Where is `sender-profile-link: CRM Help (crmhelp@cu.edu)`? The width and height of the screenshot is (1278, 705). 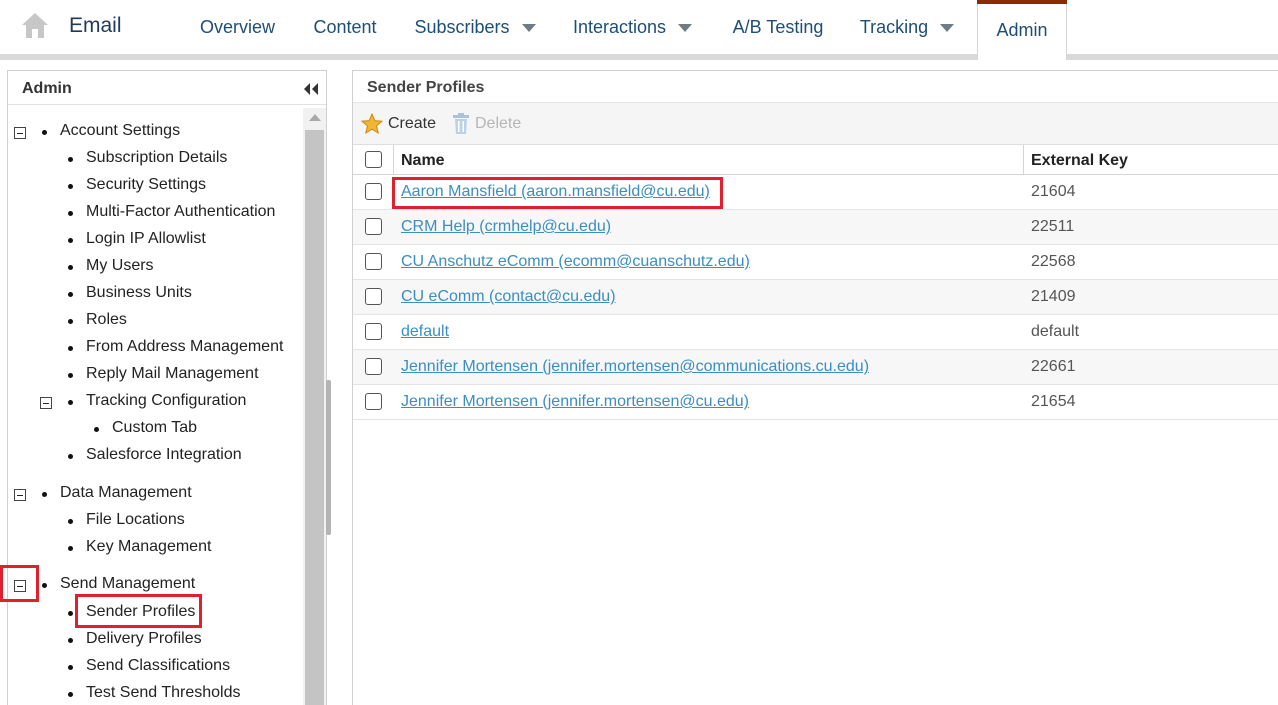 sender-profile-link: CRM Help (crmhelp@cu.edu) is located at coordinates (506, 227).